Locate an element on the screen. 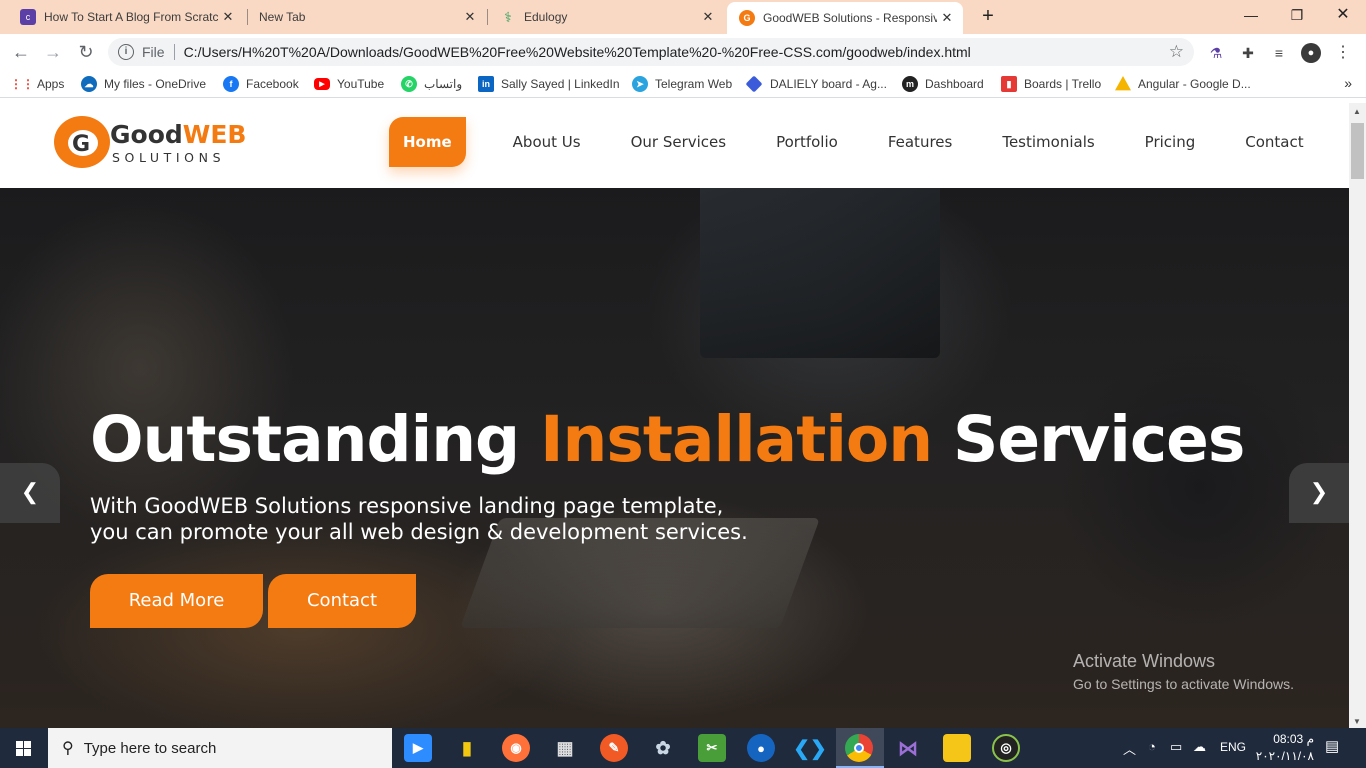  tab-blog: c How To Start A Blog From Scratch ✕ is located at coordinates (126, 17).